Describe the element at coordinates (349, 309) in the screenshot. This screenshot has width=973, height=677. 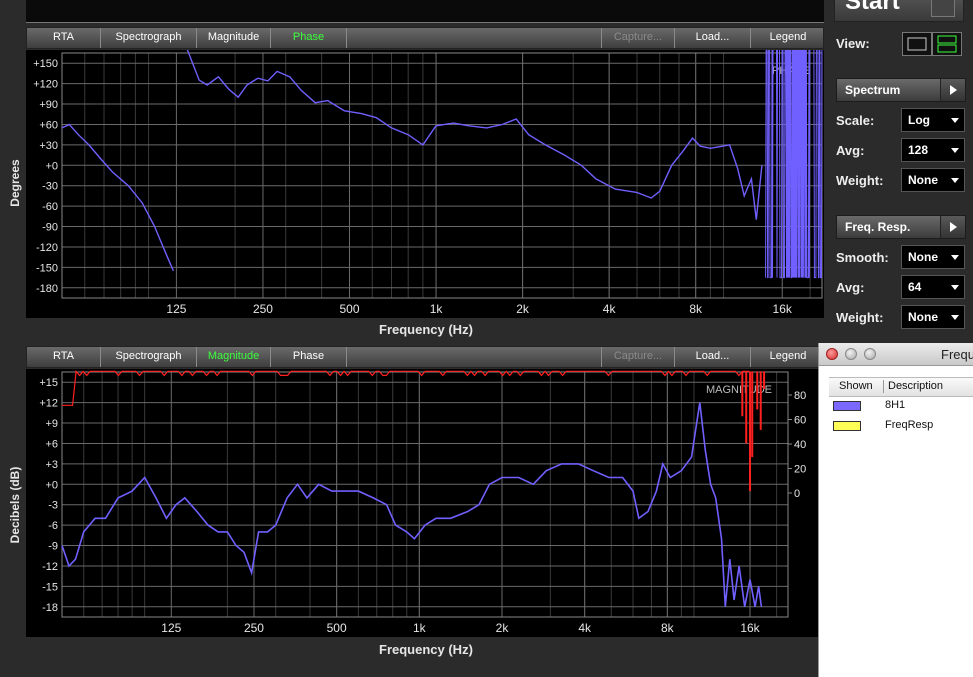
I see `x-tick-label: 500` at that location.